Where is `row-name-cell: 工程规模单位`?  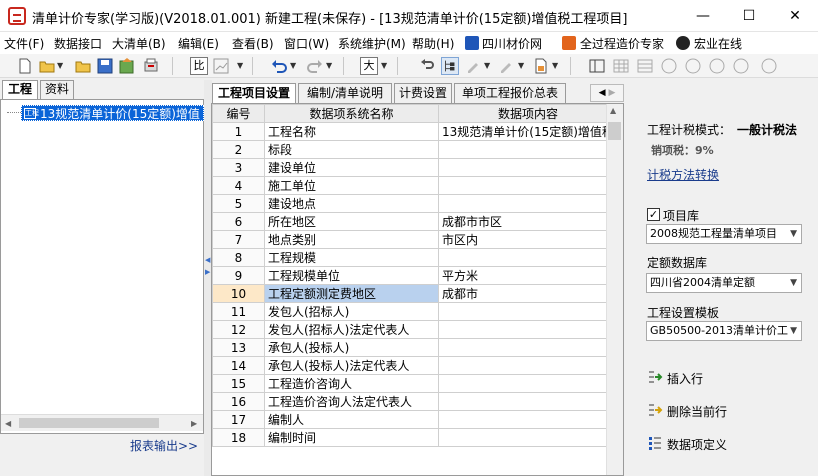
row-name-cell: 工程规模单位 is located at coordinates (351, 275).